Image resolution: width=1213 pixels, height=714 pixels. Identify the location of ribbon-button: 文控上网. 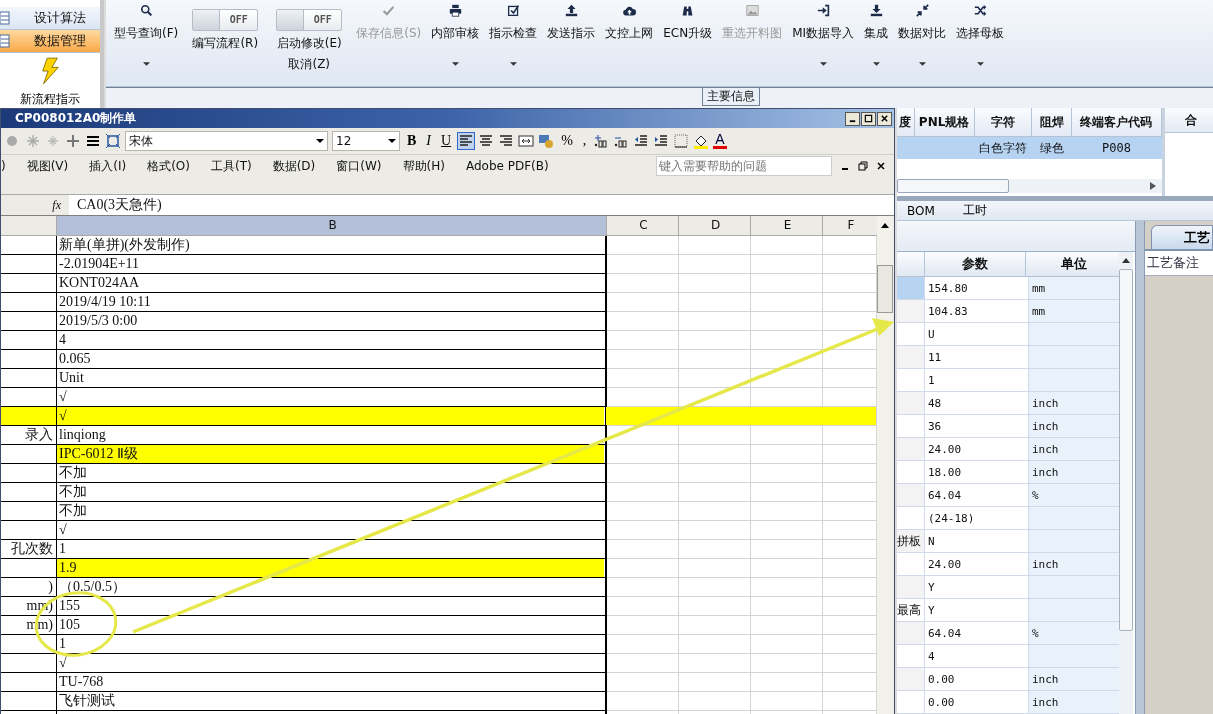
(629, 21).